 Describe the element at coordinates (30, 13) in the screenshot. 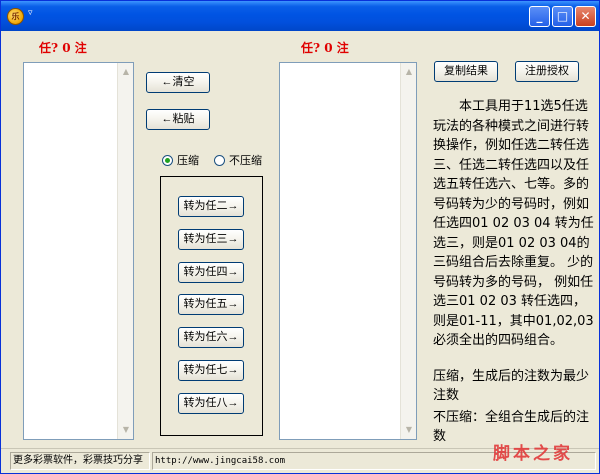

I see `system-menu-icon: ▿` at that location.